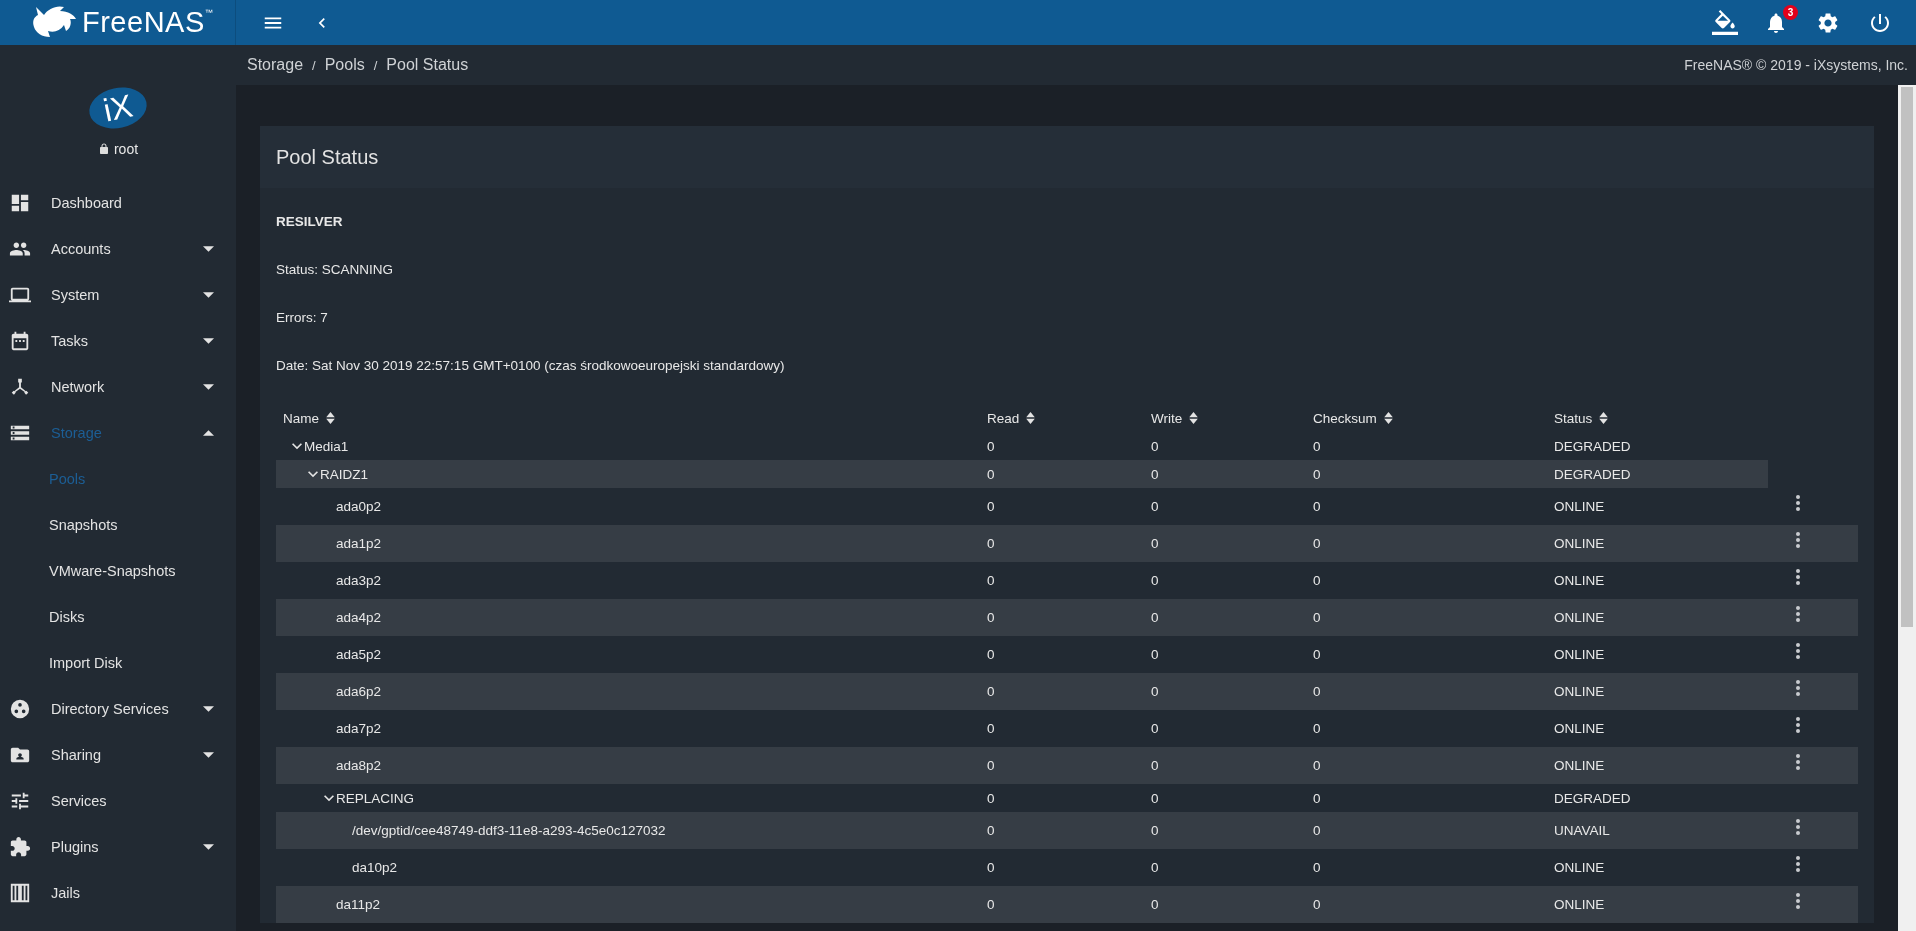 Image resolution: width=1916 pixels, height=931 pixels. Describe the element at coordinates (208, 12) in the screenshot. I see `trademark-mark: ™` at that location.